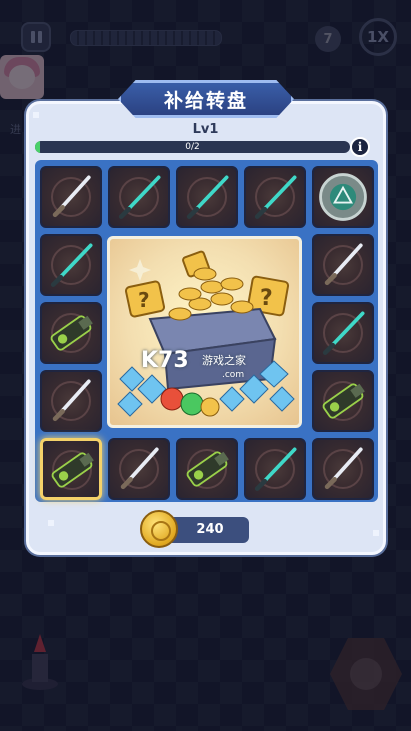 This screenshot has height=731, width=411. What do you see at coordinates (205, 129) in the screenshot?
I see `wheel-level: Lv1` at bounding box center [205, 129].